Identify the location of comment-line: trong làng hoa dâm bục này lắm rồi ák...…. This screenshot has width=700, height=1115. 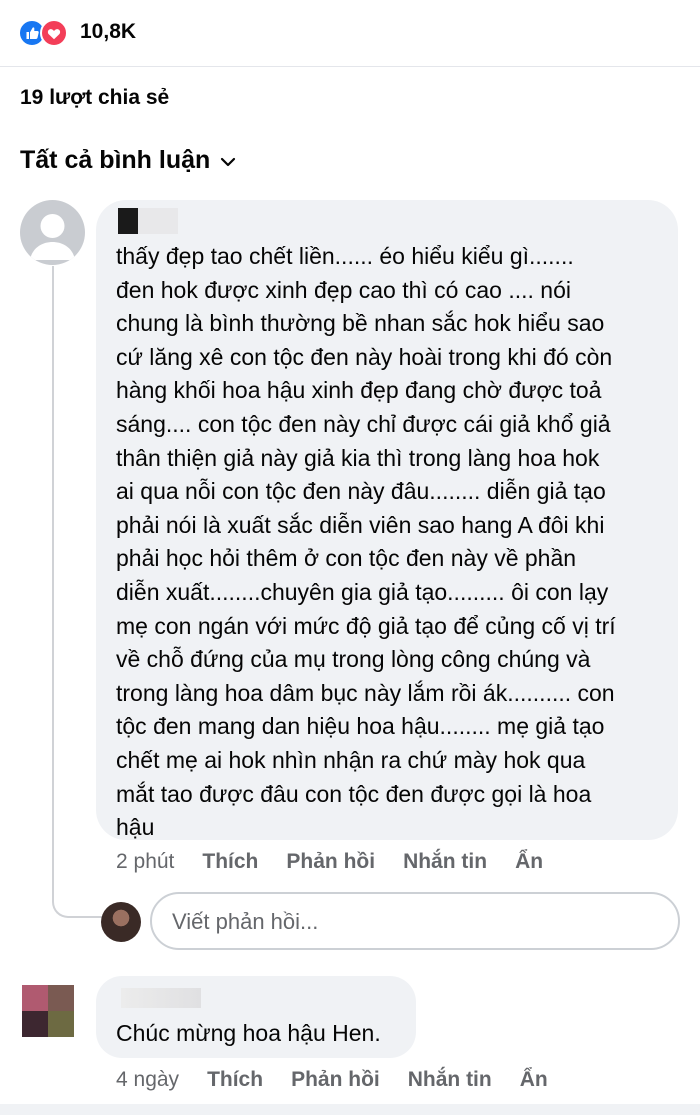
(365, 692).